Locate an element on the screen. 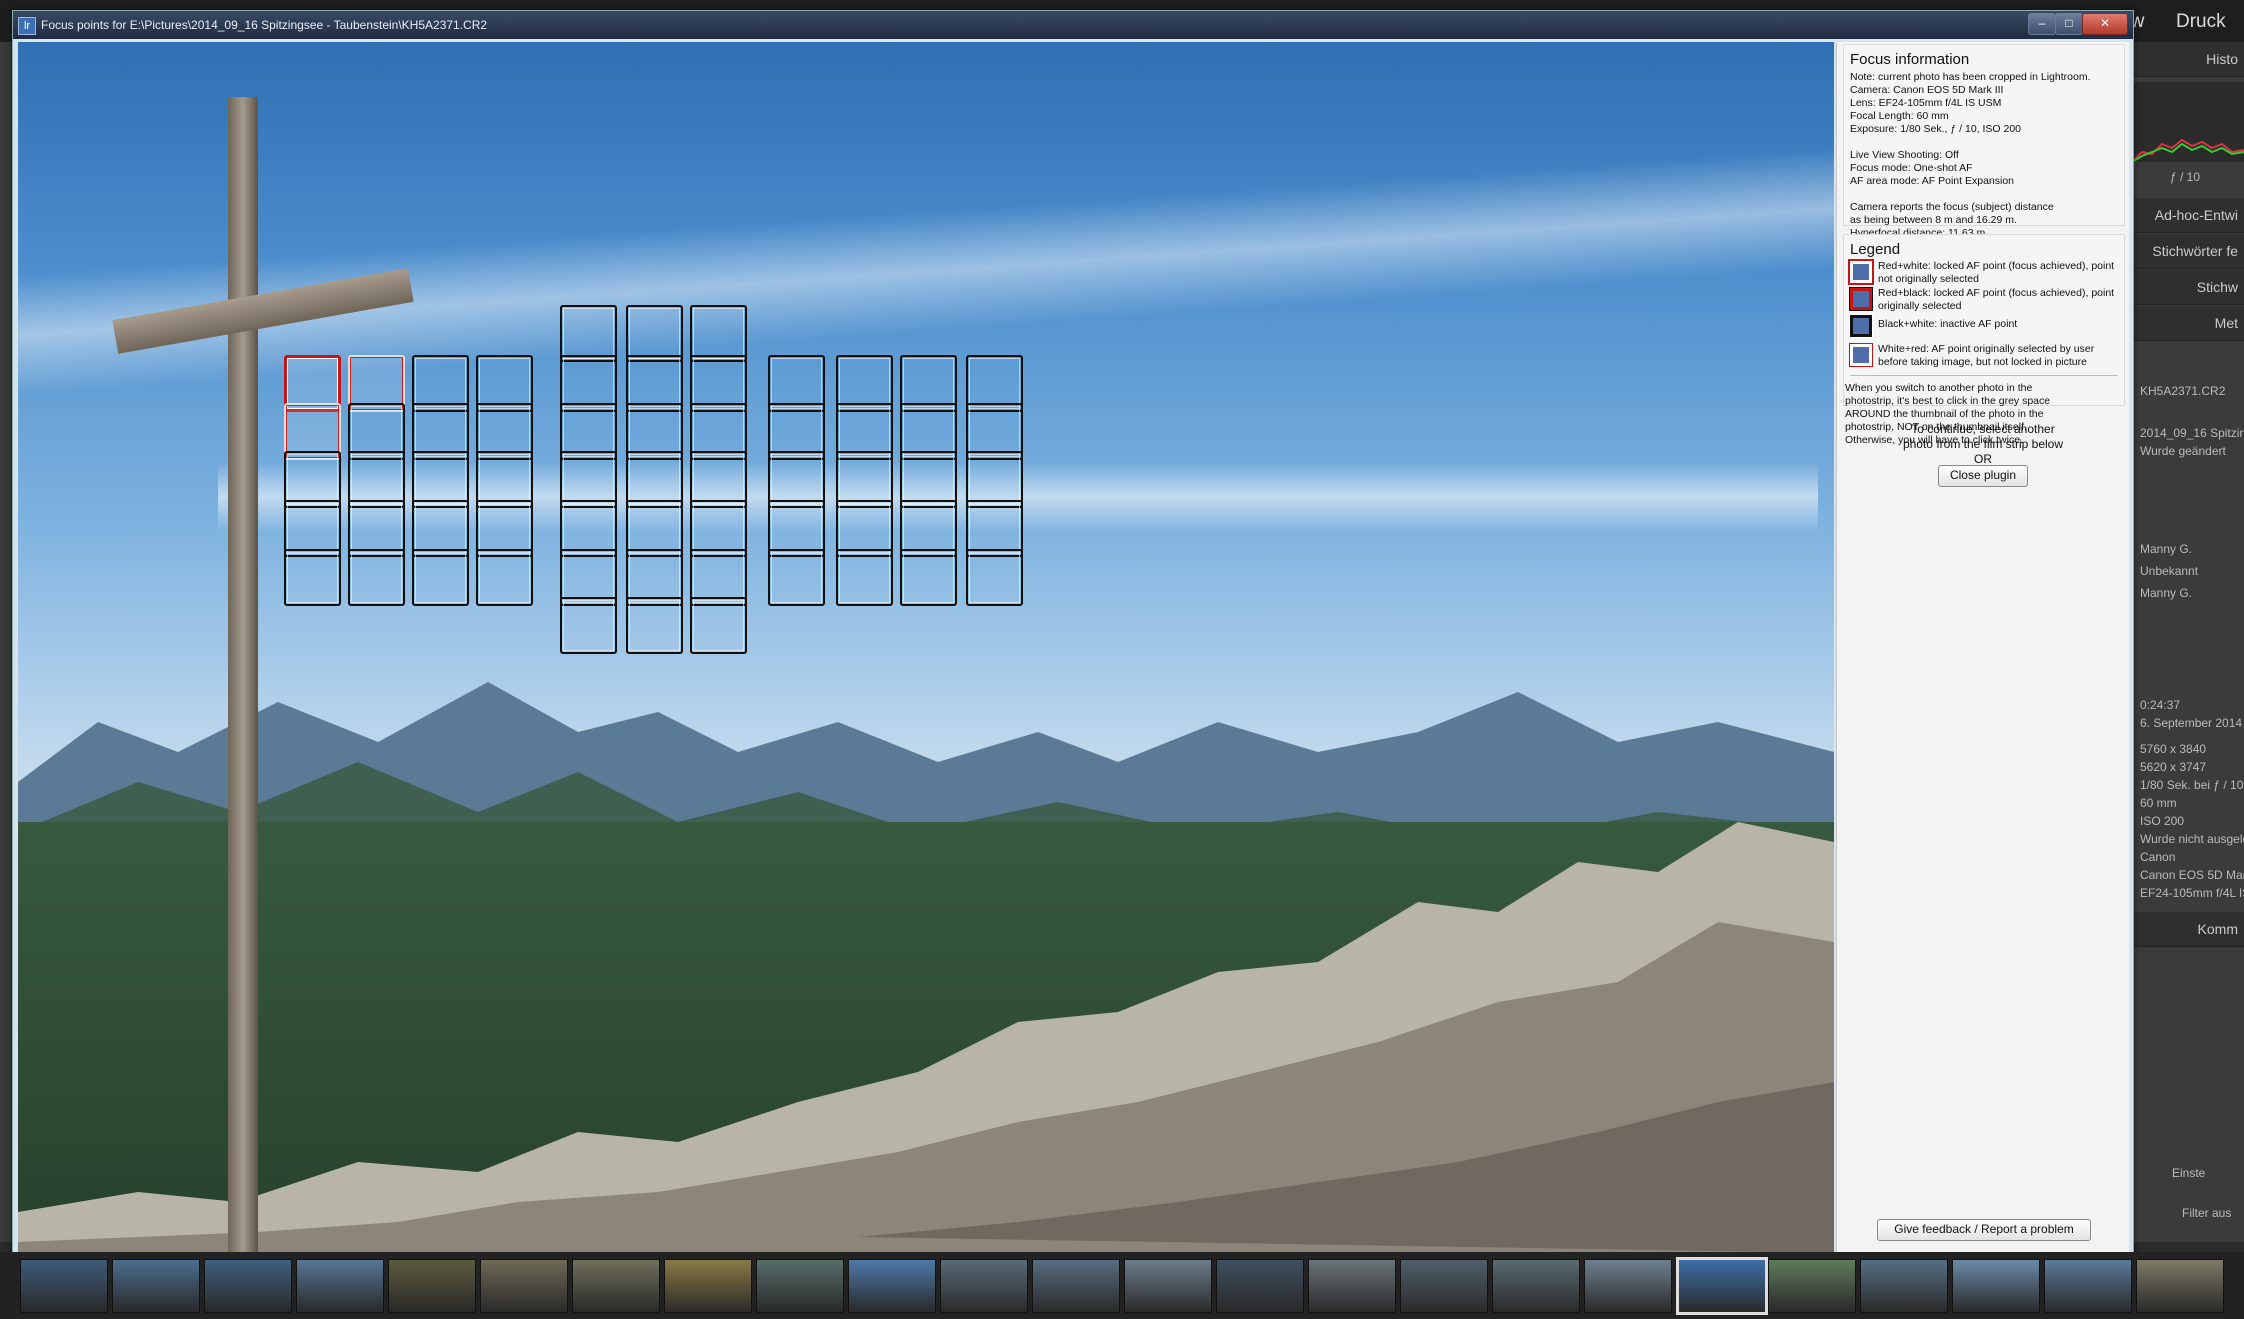 The image size is (2244, 1319). meta-creator: Manny G. is located at coordinates (2166, 549).